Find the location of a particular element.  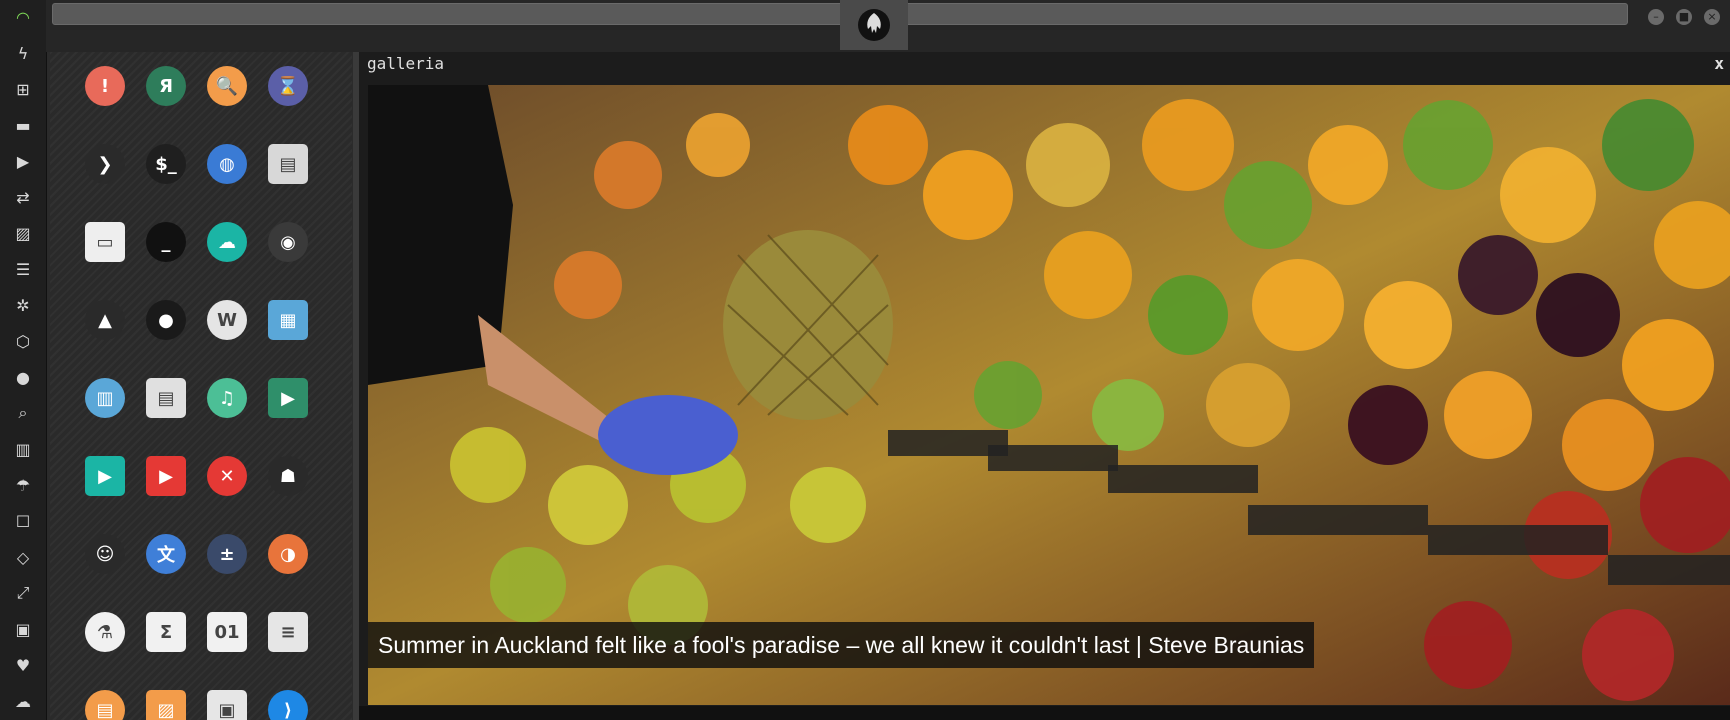

hexagon-icon: ⬡ is located at coordinates (23, 341).